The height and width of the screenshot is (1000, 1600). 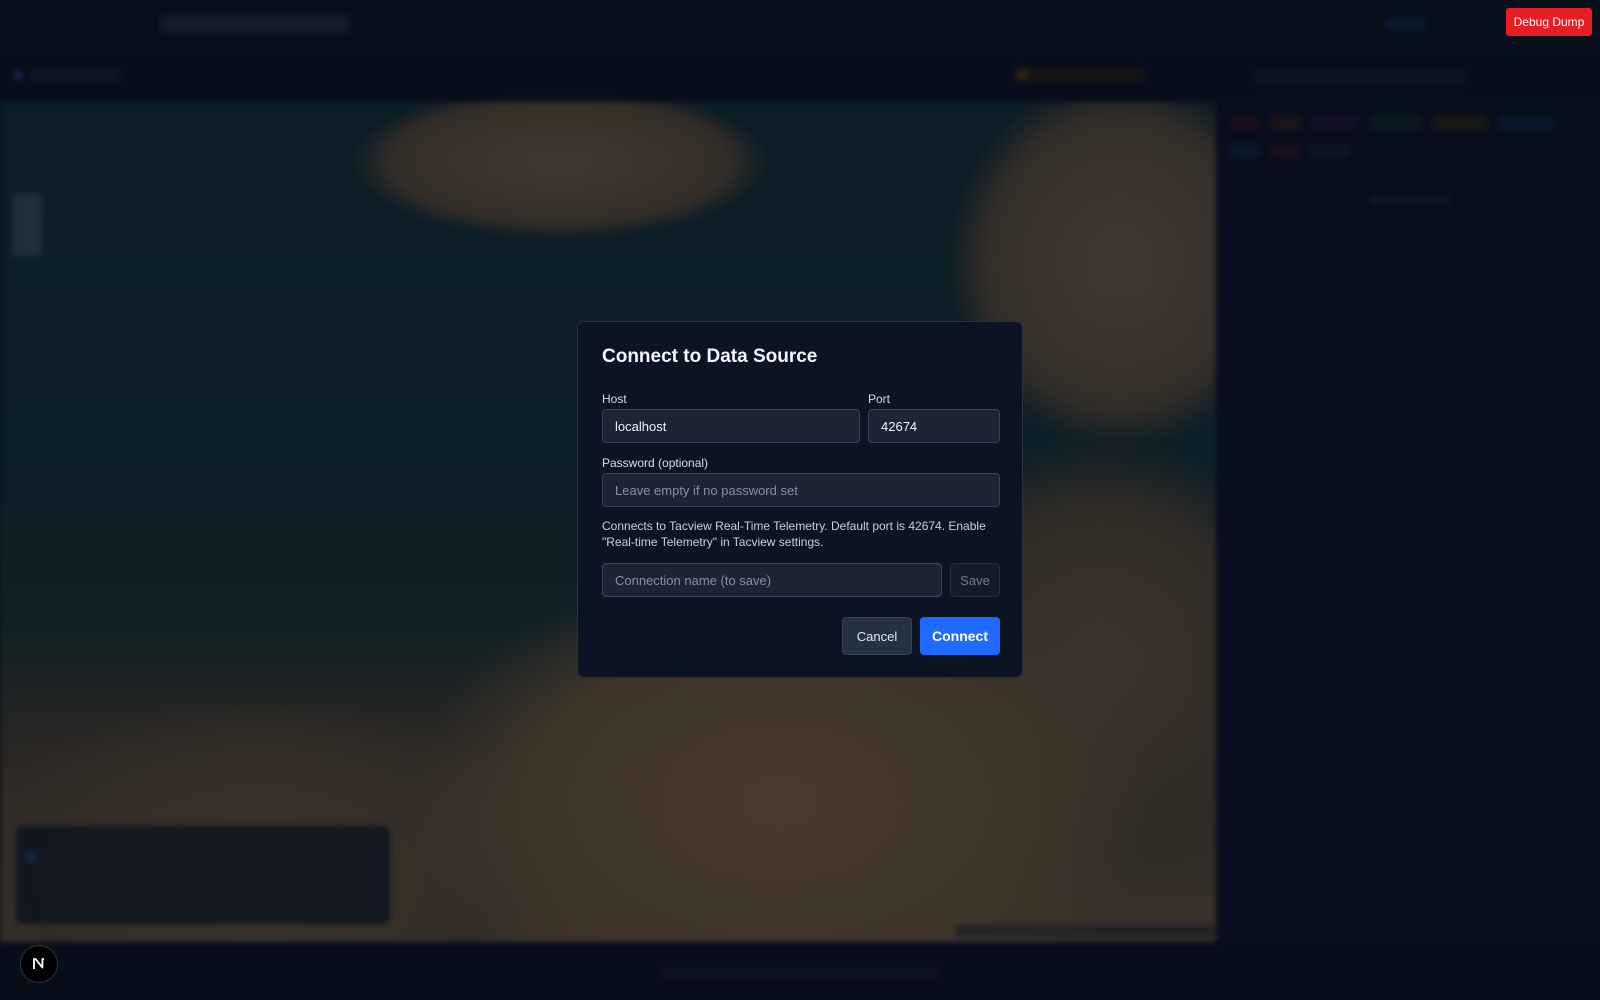 What do you see at coordinates (772, 580) in the screenshot?
I see `connection-name-input` at bounding box center [772, 580].